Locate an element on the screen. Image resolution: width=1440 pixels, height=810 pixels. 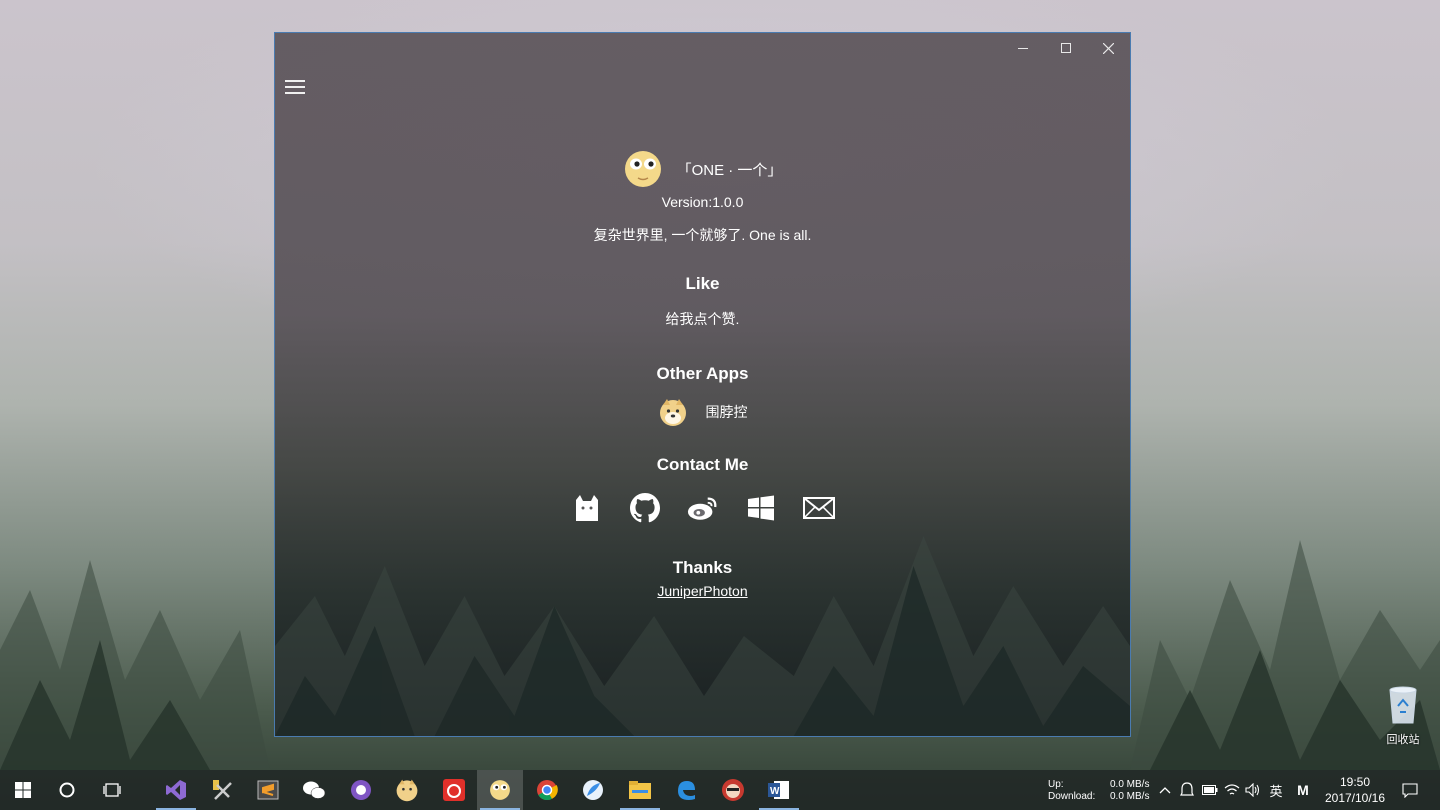
other-app-item: 围脖控 is located at coordinates (702, 412).